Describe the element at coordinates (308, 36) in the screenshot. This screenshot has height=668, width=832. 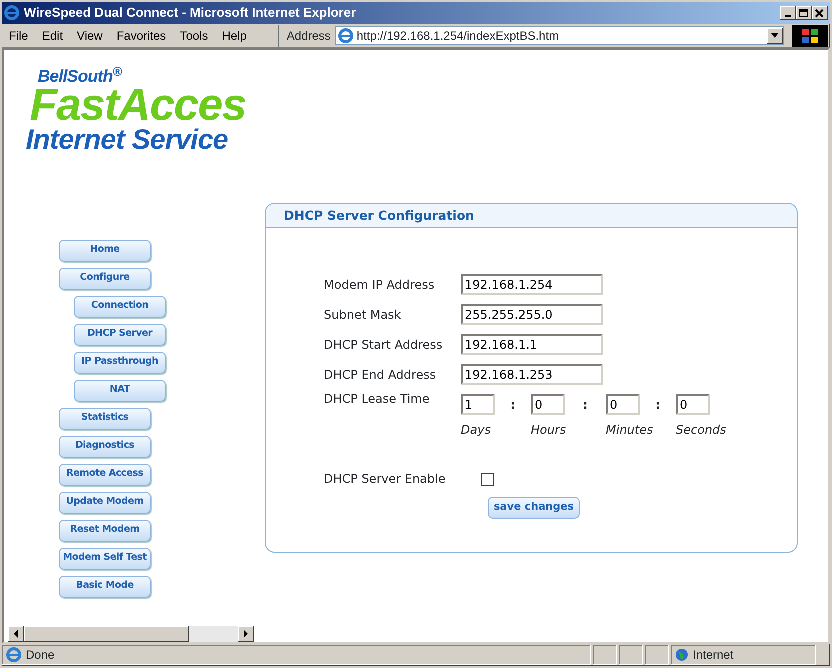
I see `address-label: Address` at that location.